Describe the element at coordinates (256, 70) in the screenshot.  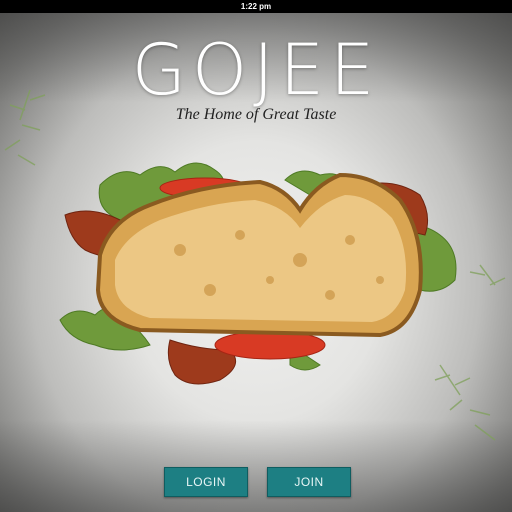
I see `app-logo: GOJEE` at that location.